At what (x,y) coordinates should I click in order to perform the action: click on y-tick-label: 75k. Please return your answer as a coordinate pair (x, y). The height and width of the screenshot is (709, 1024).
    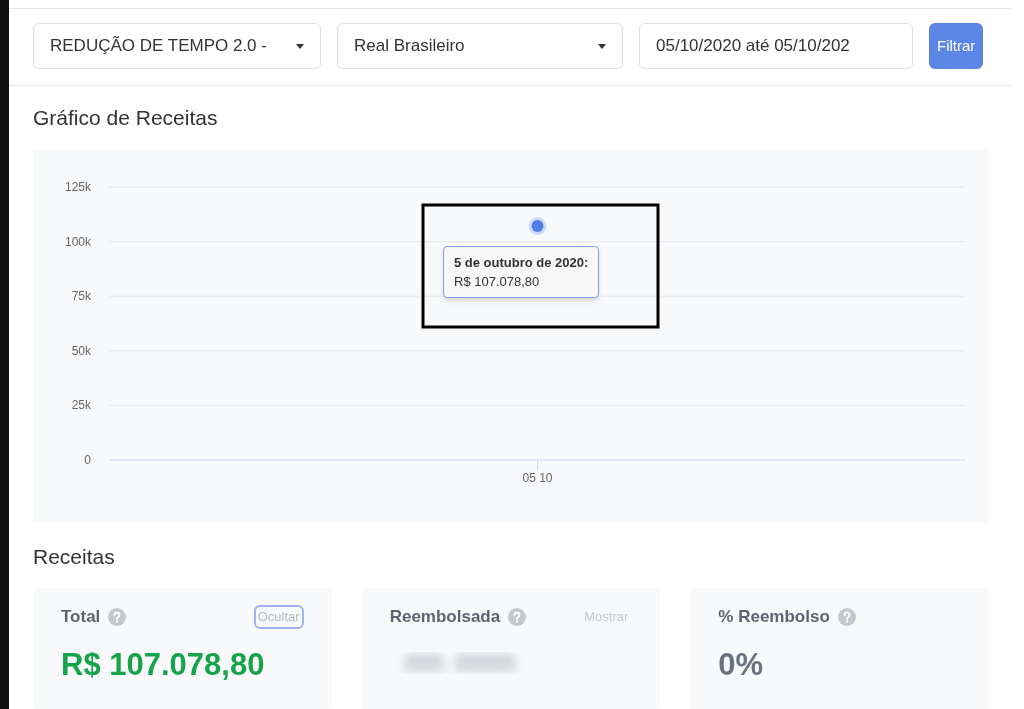
    Looking at the image, I should click on (81, 295).